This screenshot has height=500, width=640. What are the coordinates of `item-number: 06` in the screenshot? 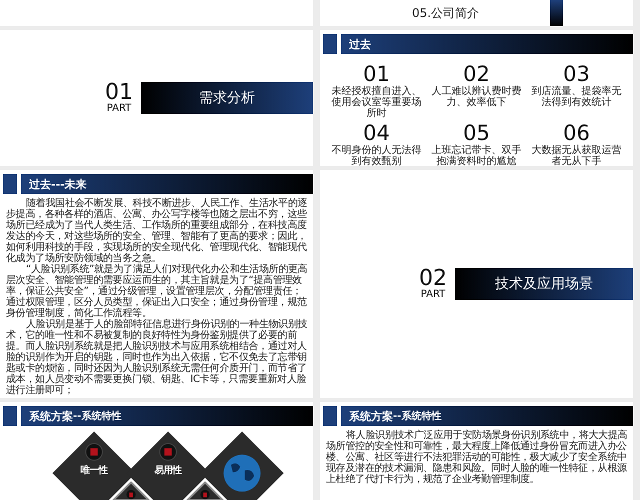 It's located at (576, 133).